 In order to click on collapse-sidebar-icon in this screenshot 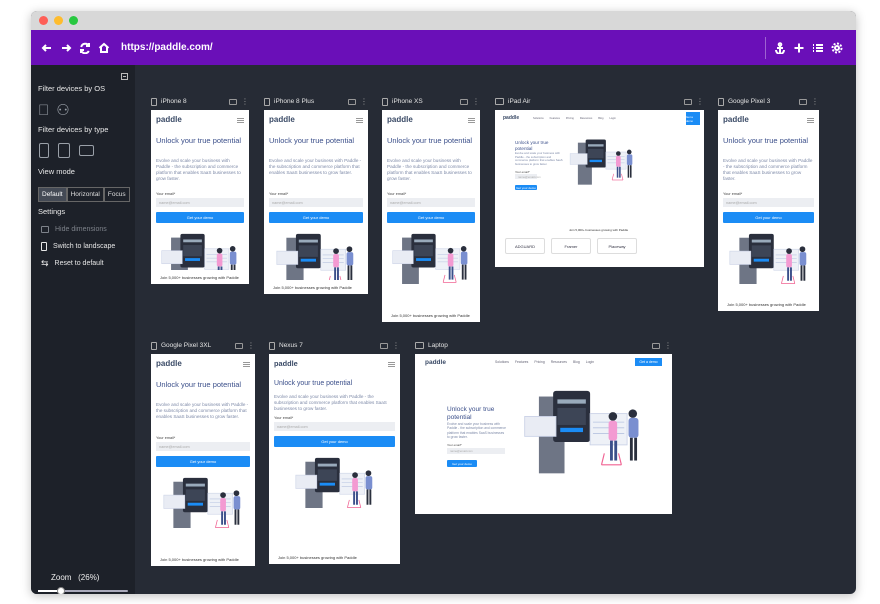, I will do `click(124, 76)`.